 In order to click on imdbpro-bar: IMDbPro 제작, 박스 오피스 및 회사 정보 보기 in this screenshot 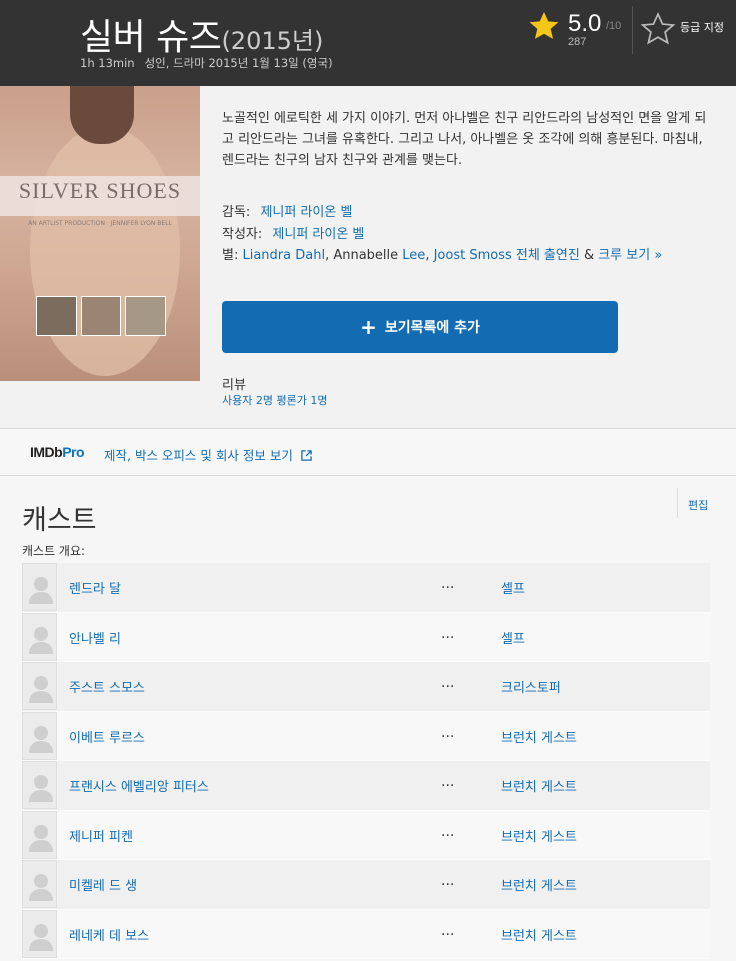, I will do `click(368, 452)`.